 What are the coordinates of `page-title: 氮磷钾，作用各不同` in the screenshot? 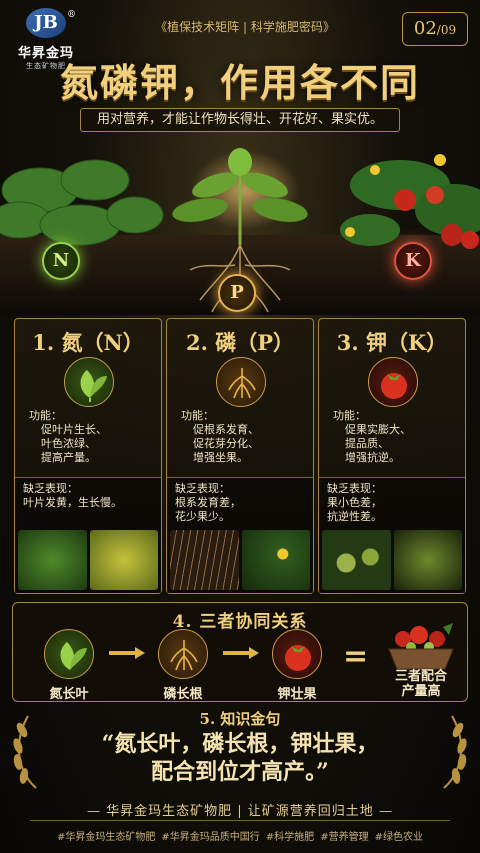 It's located at (239, 82).